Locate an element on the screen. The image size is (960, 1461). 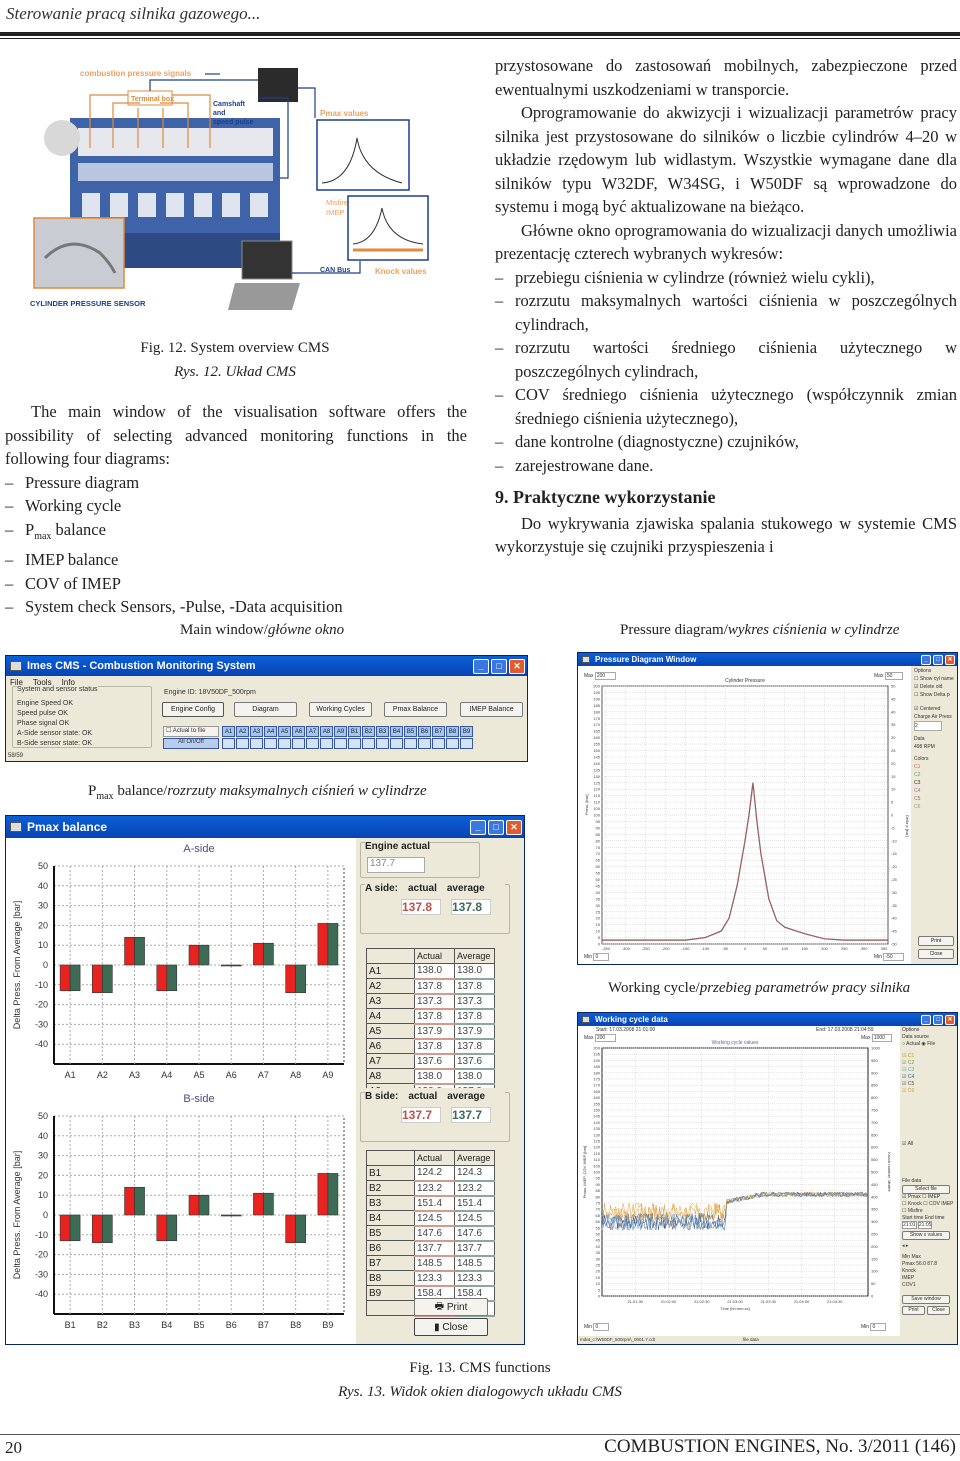
channel-checkbox: ☑ C5 is located at coordinates (929, 1084).